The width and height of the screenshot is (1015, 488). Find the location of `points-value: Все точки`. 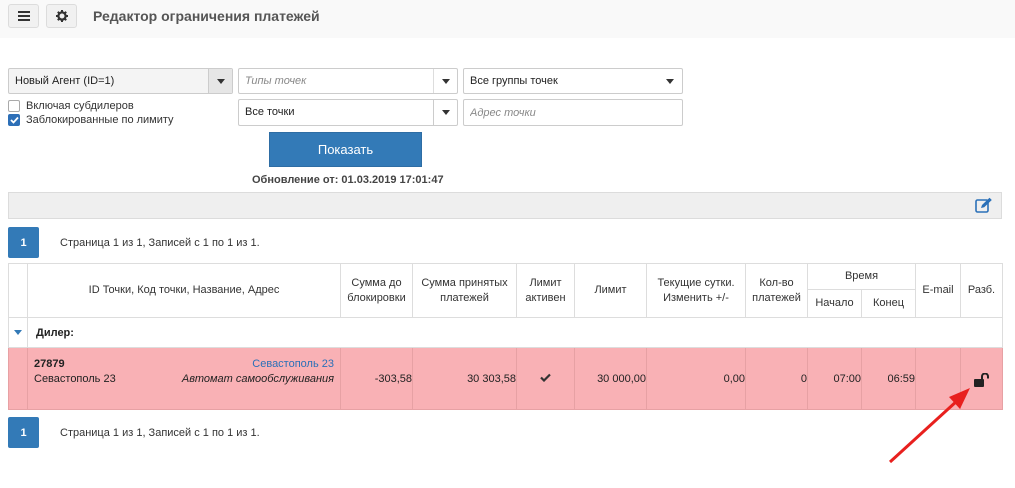

points-value: Все точки is located at coordinates (270, 112).